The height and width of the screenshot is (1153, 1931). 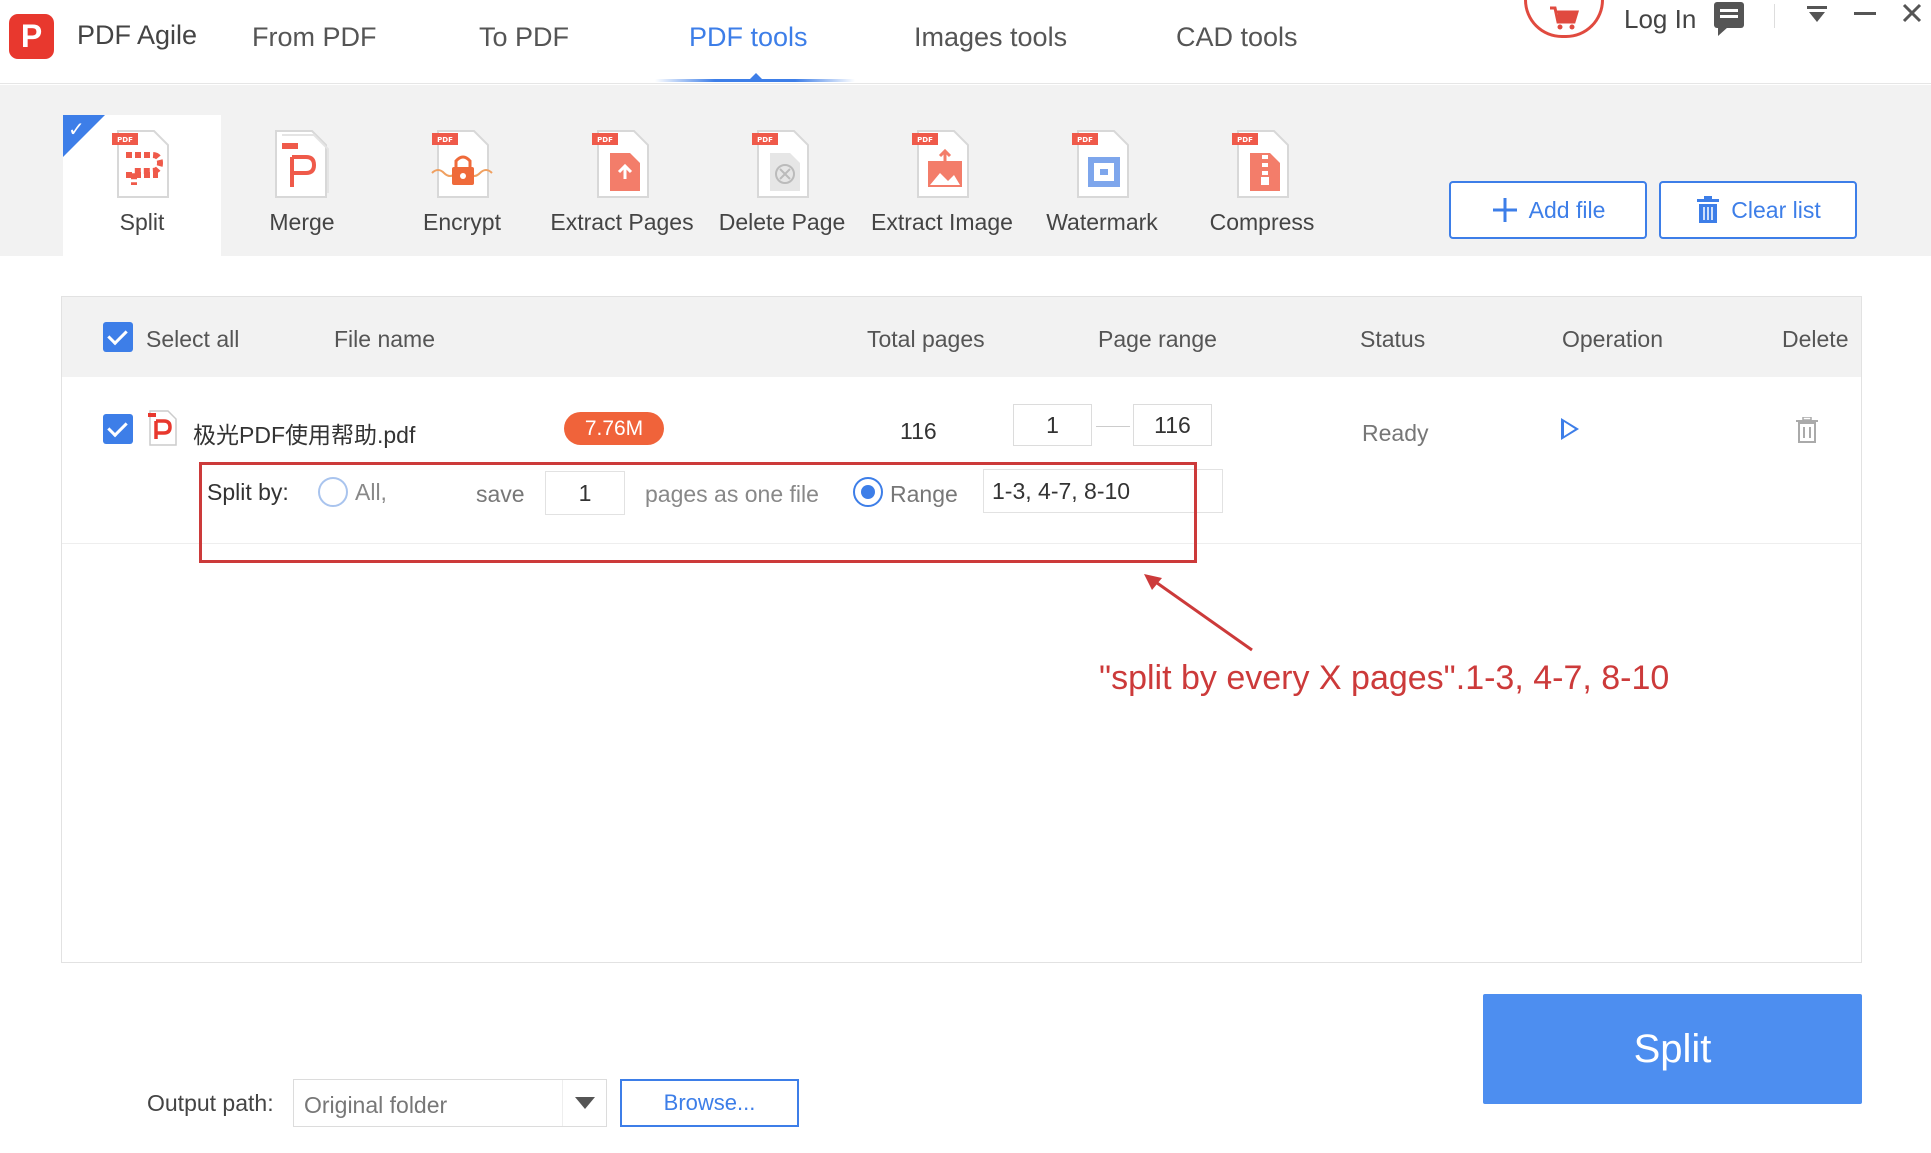 I want to click on compress-icon: PDF, so click(x=1260, y=164).